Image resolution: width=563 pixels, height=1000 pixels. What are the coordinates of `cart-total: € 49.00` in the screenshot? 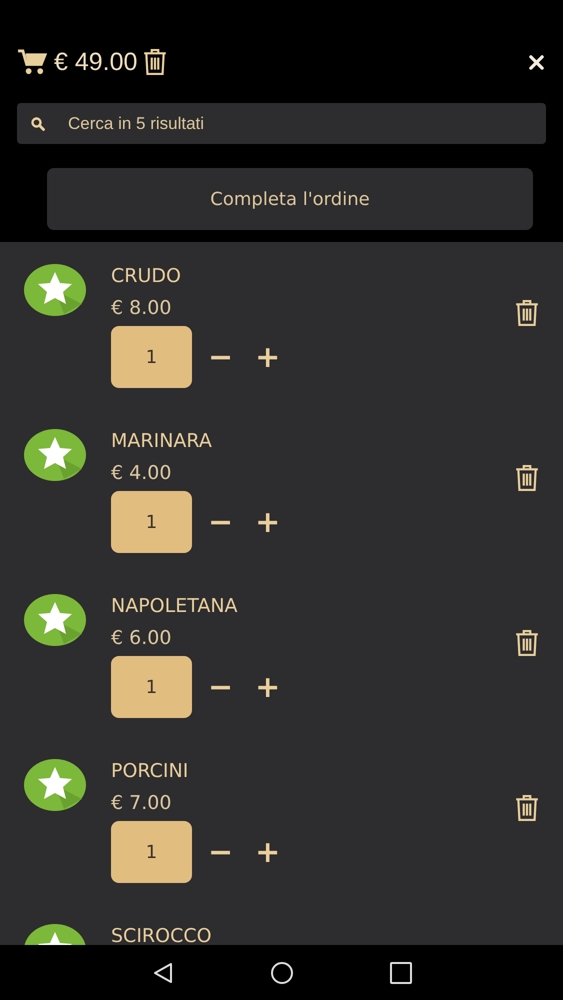 It's located at (96, 62).